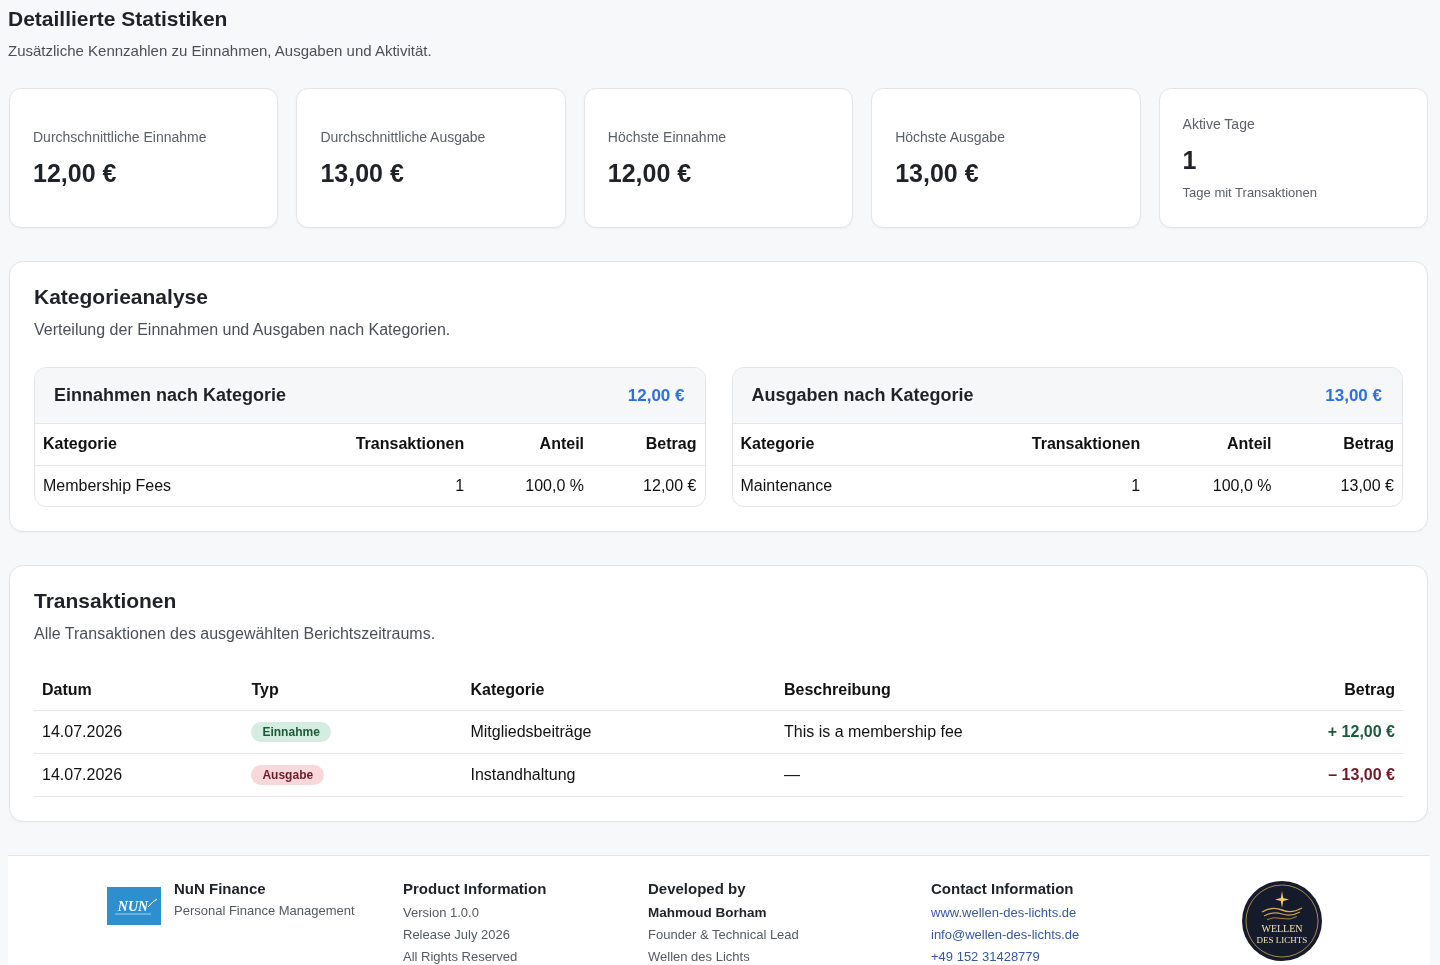  What do you see at coordinates (996, 775) in the screenshot?
I see `table-cell: —` at bounding box center [996, 775].